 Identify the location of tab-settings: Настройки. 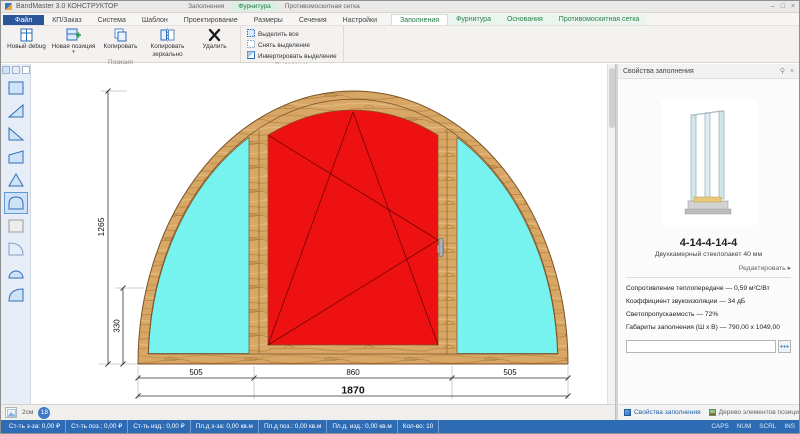
(360, 20).